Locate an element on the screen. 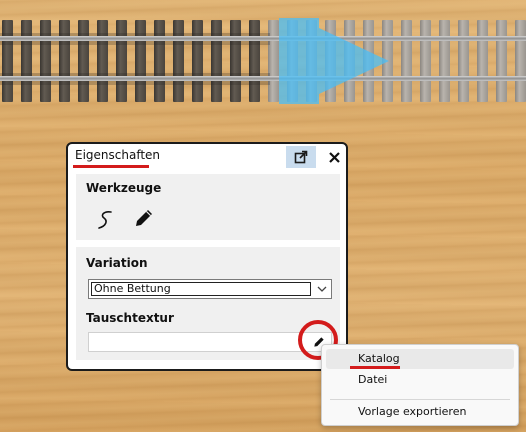  swap-texture-field is located at coordinates (210, 342).